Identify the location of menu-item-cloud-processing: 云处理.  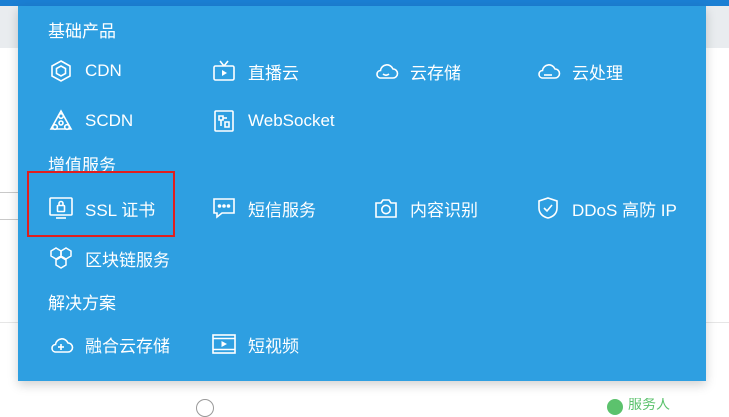
(579, 71).